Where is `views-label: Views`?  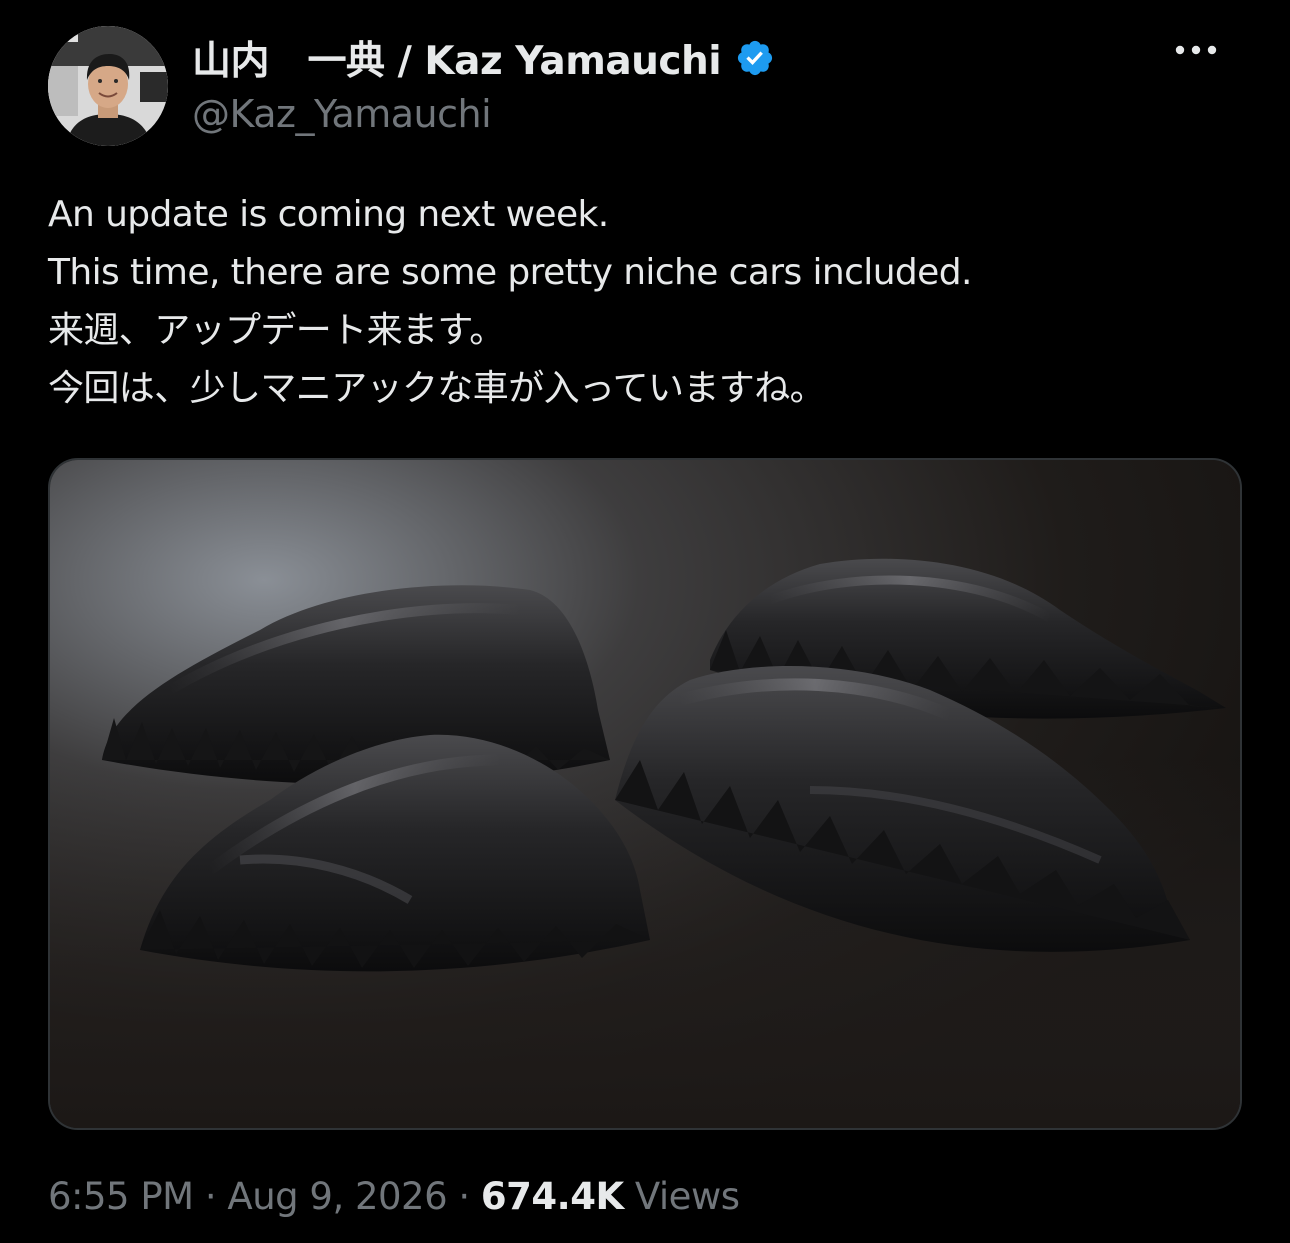
views-label: Views is located at coordinates (681, 1196).